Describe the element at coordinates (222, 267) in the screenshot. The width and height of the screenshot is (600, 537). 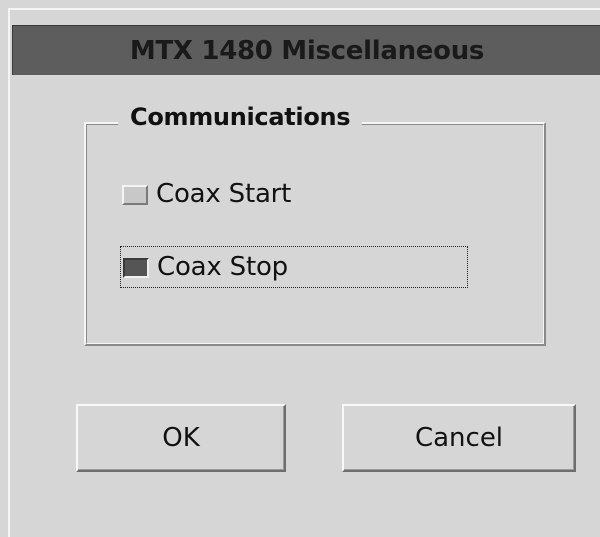
I see `coax-stop-label: Coax Stop` at that location.